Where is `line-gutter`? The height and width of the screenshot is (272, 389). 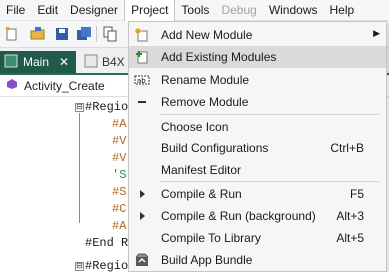
line-gutter is located at coordinates (37, 184).